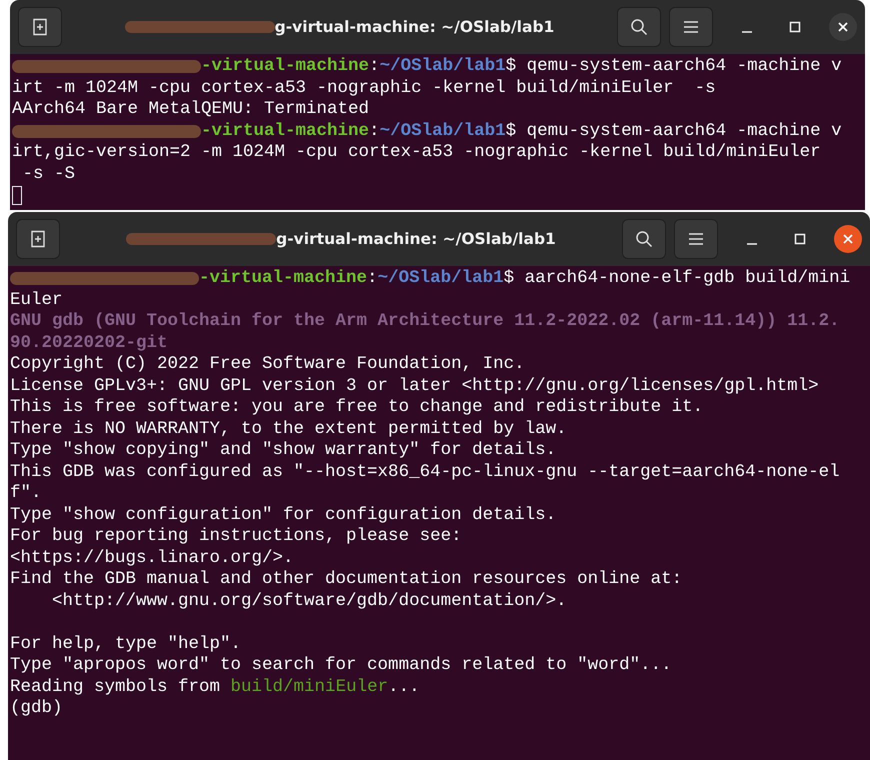 This screenshot has width=870, height=760. What do you see at coordinates (89, 343) in the screenshot?
I see `terminal-line: 90.20220202-git` at bounding box center [89, 343].